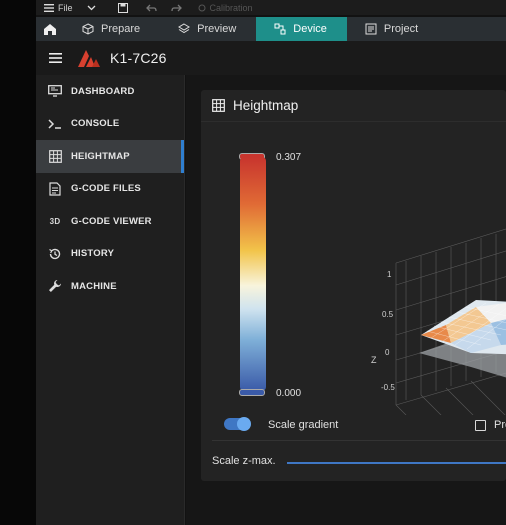 The image size is (506, 525). I want to click on left-edge, so click(18, 262).